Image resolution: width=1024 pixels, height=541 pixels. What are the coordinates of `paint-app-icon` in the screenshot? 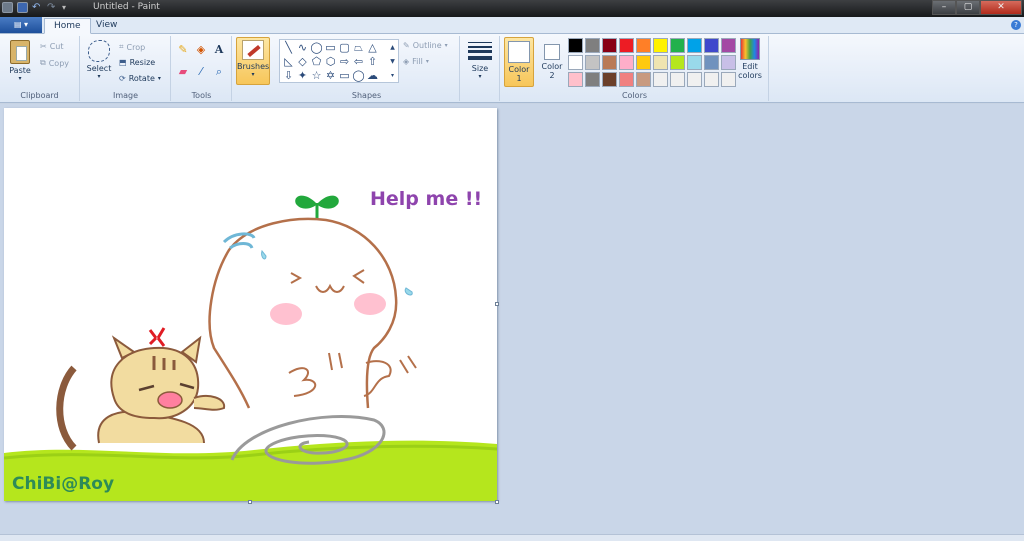 It's located at (7, 7).